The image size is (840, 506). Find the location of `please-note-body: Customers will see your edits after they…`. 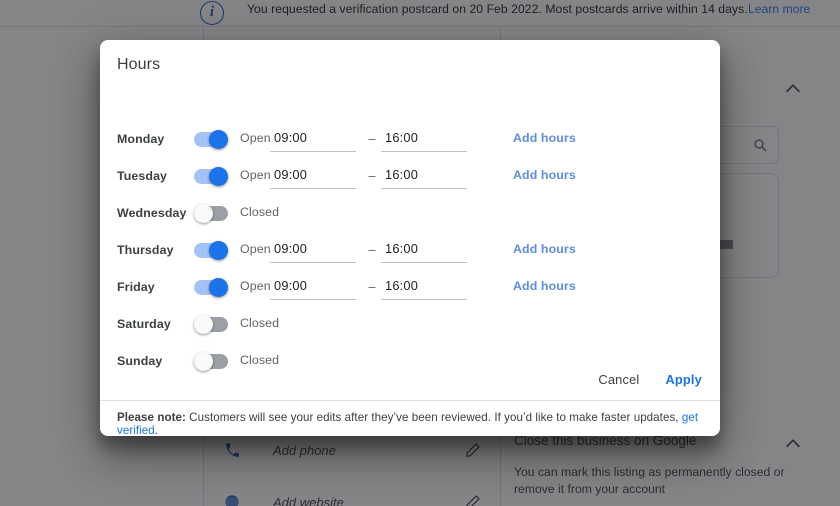

please-note-body: Customers will see your edits after they… is located at coordinates (433, 417).